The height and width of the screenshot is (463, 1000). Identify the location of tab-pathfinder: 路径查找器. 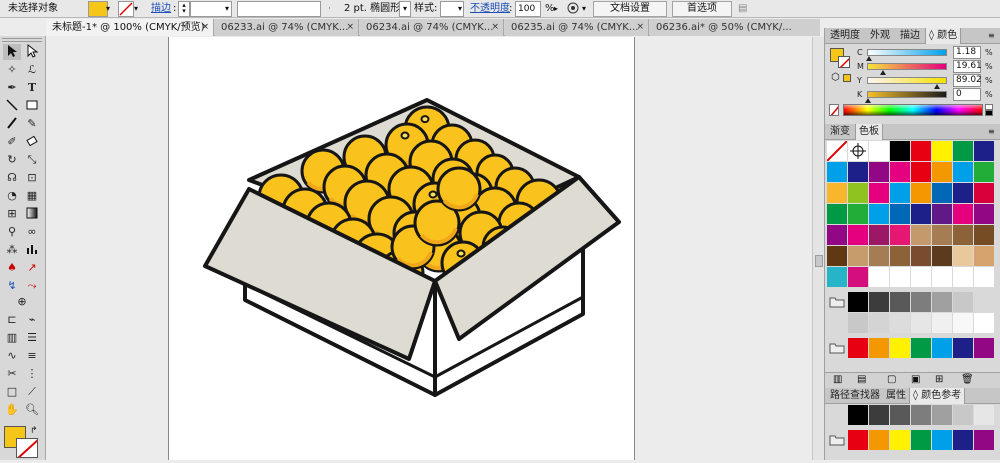
(855, 396).